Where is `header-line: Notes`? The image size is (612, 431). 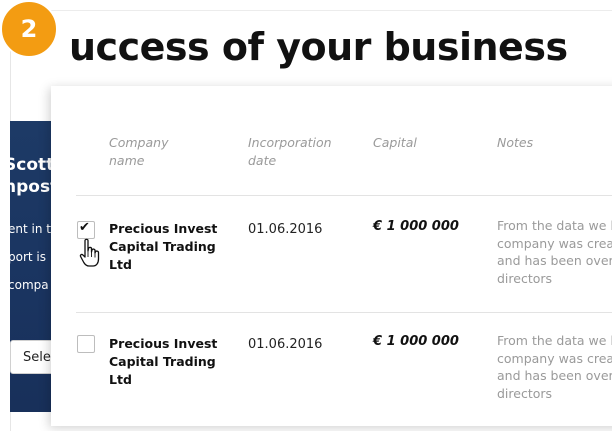 header-line: Notes is located at coordinates (515, 142).